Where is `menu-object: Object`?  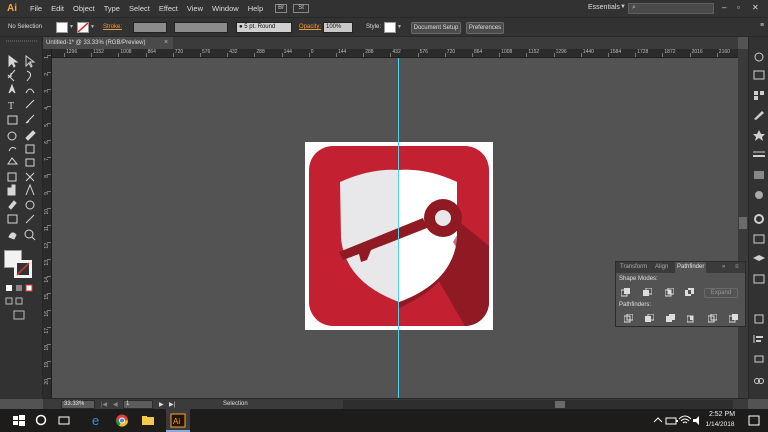 menu-object: Object is located at coordinates (84, 8).